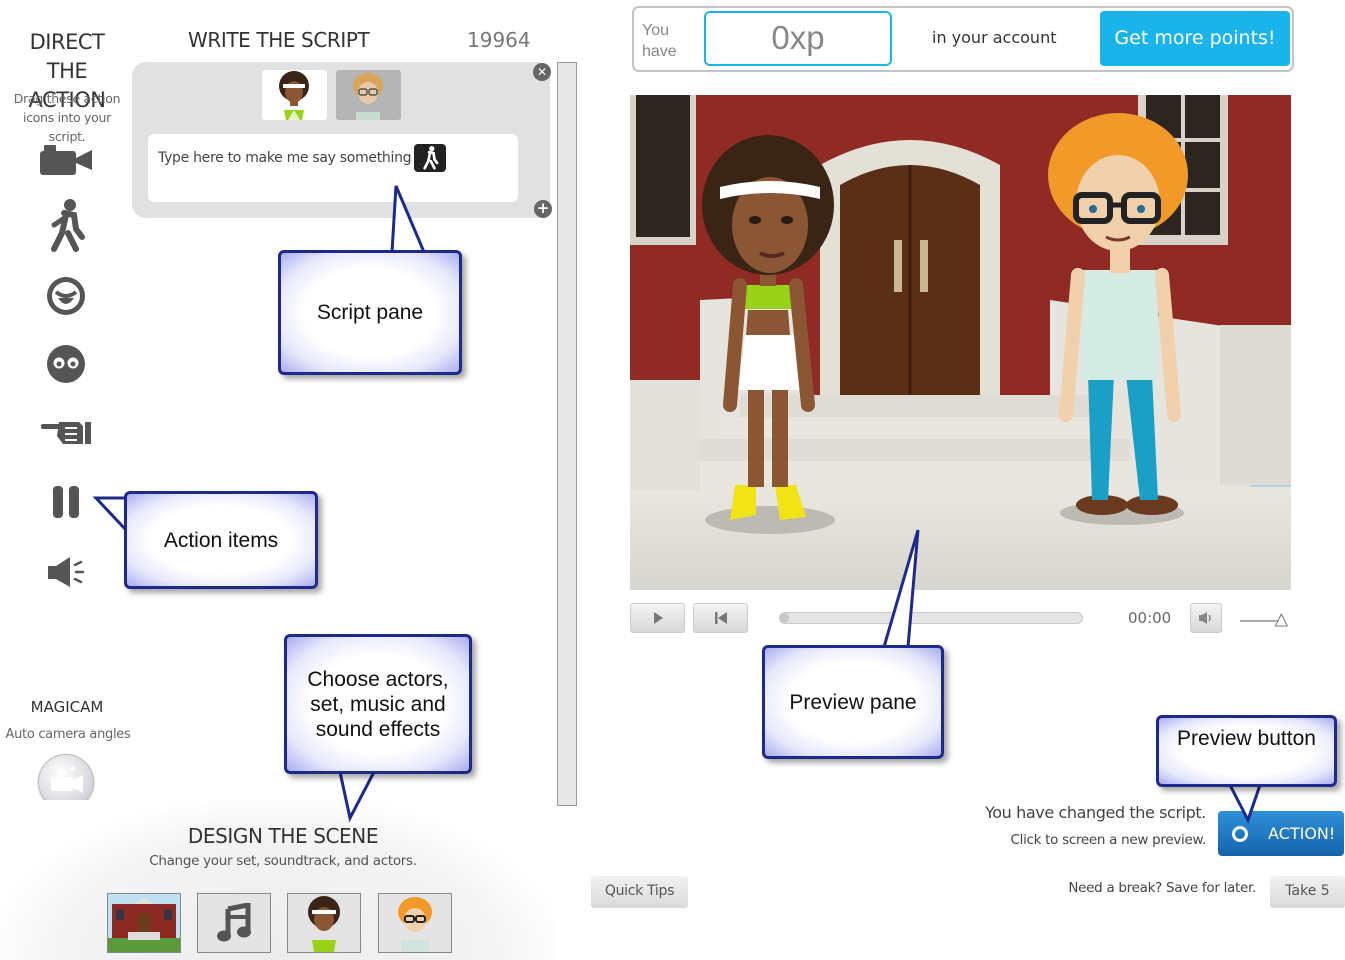 Image resolution: width=1345 pixels, height=960 pixels. What do you see at coordinates (66, 296) in the screenshot?
I see `smiley-face-icon` at bounding box center [66, 296].